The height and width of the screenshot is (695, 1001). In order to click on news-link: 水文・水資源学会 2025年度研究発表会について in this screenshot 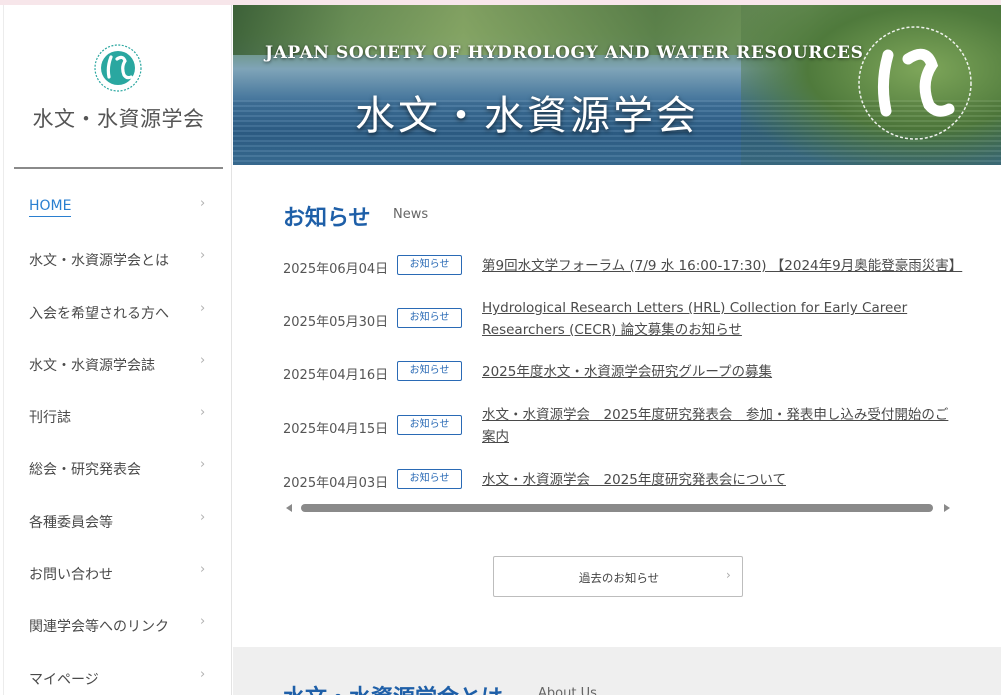, I will do `click(719, 480)`.